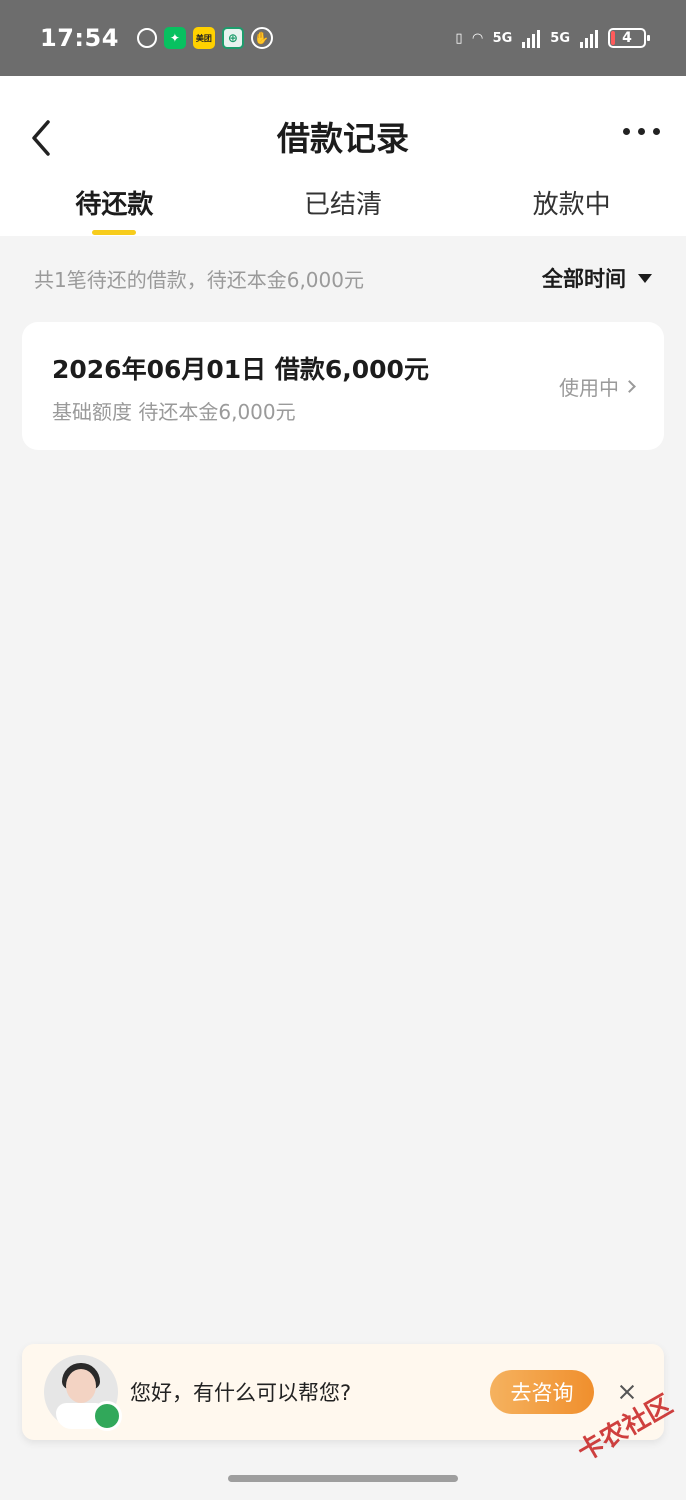  Describe the element at coordinates (584, 279) in the screenshot. I see `time-filter-label: 全部时间` at that location.